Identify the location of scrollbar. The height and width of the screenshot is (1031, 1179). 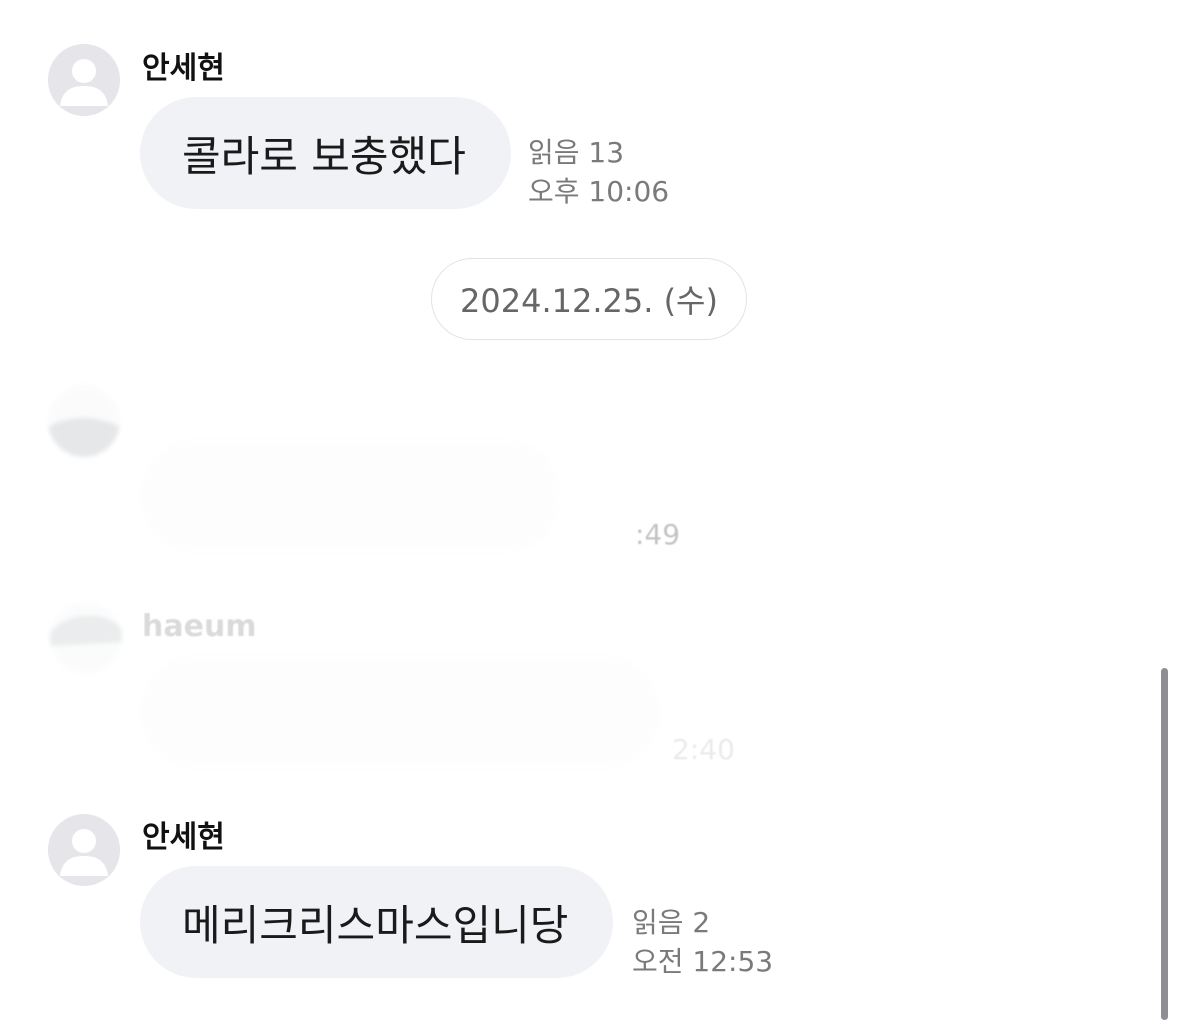
(1164, 844).